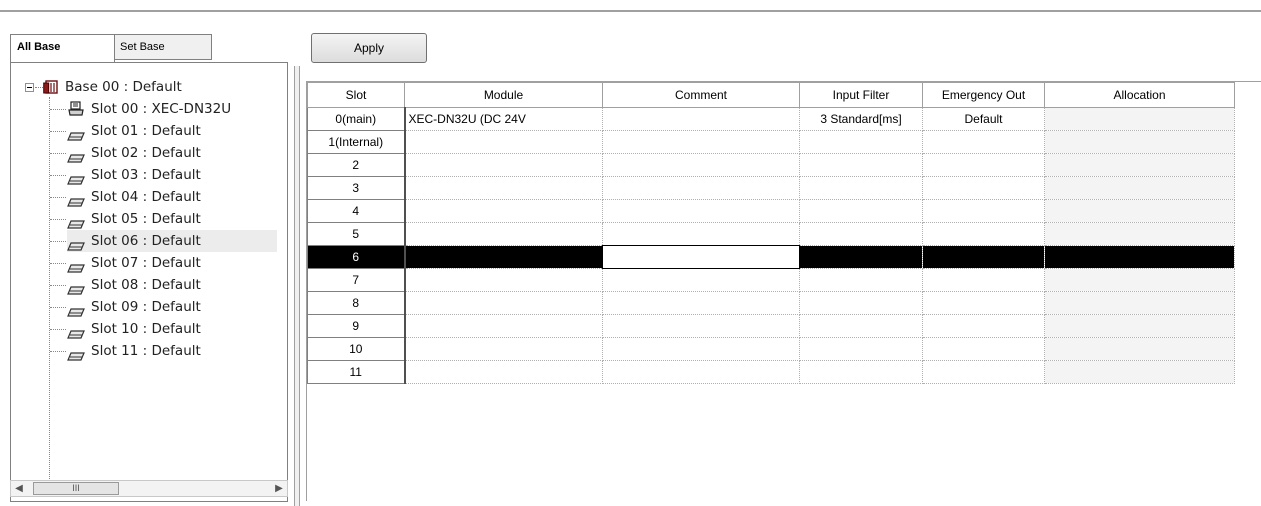  What do you see at coordinates (503, 95) in the screenshot?
I see `column-header-module: Module` at bounding box center [503, 95].